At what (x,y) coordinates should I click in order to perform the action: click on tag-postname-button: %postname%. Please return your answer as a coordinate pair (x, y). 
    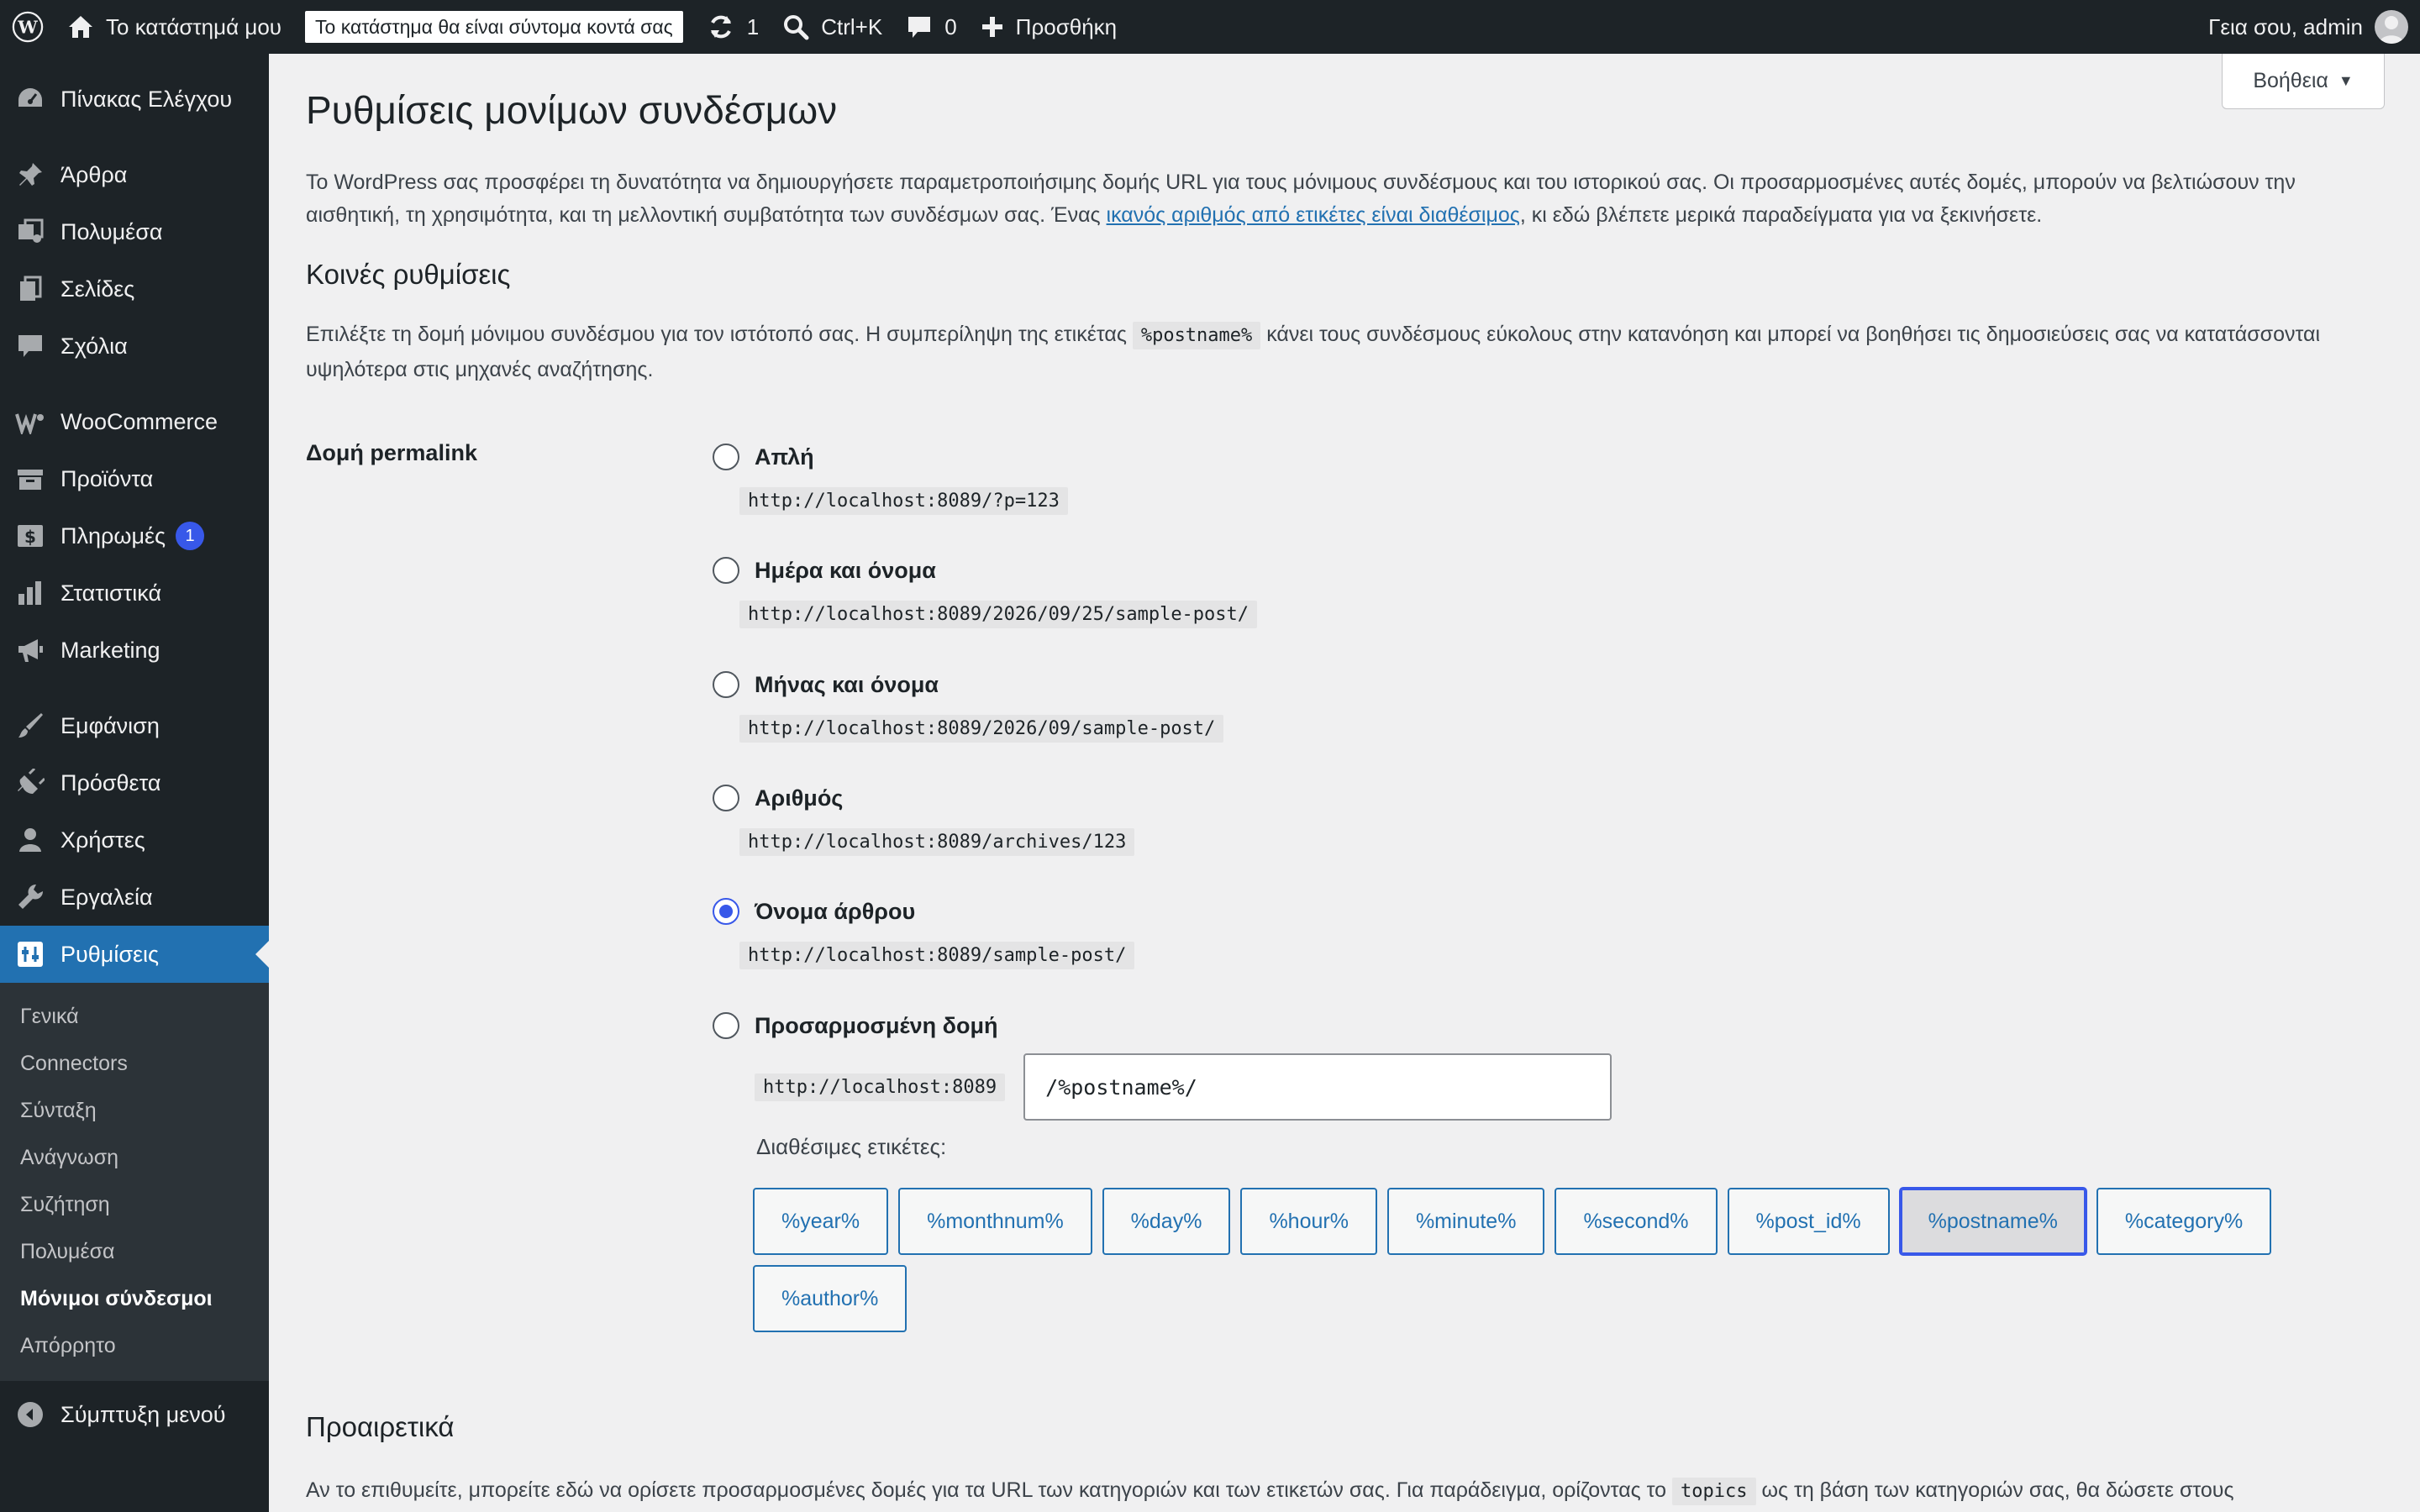
    Looking at the image, I should click on (1992, 1221).